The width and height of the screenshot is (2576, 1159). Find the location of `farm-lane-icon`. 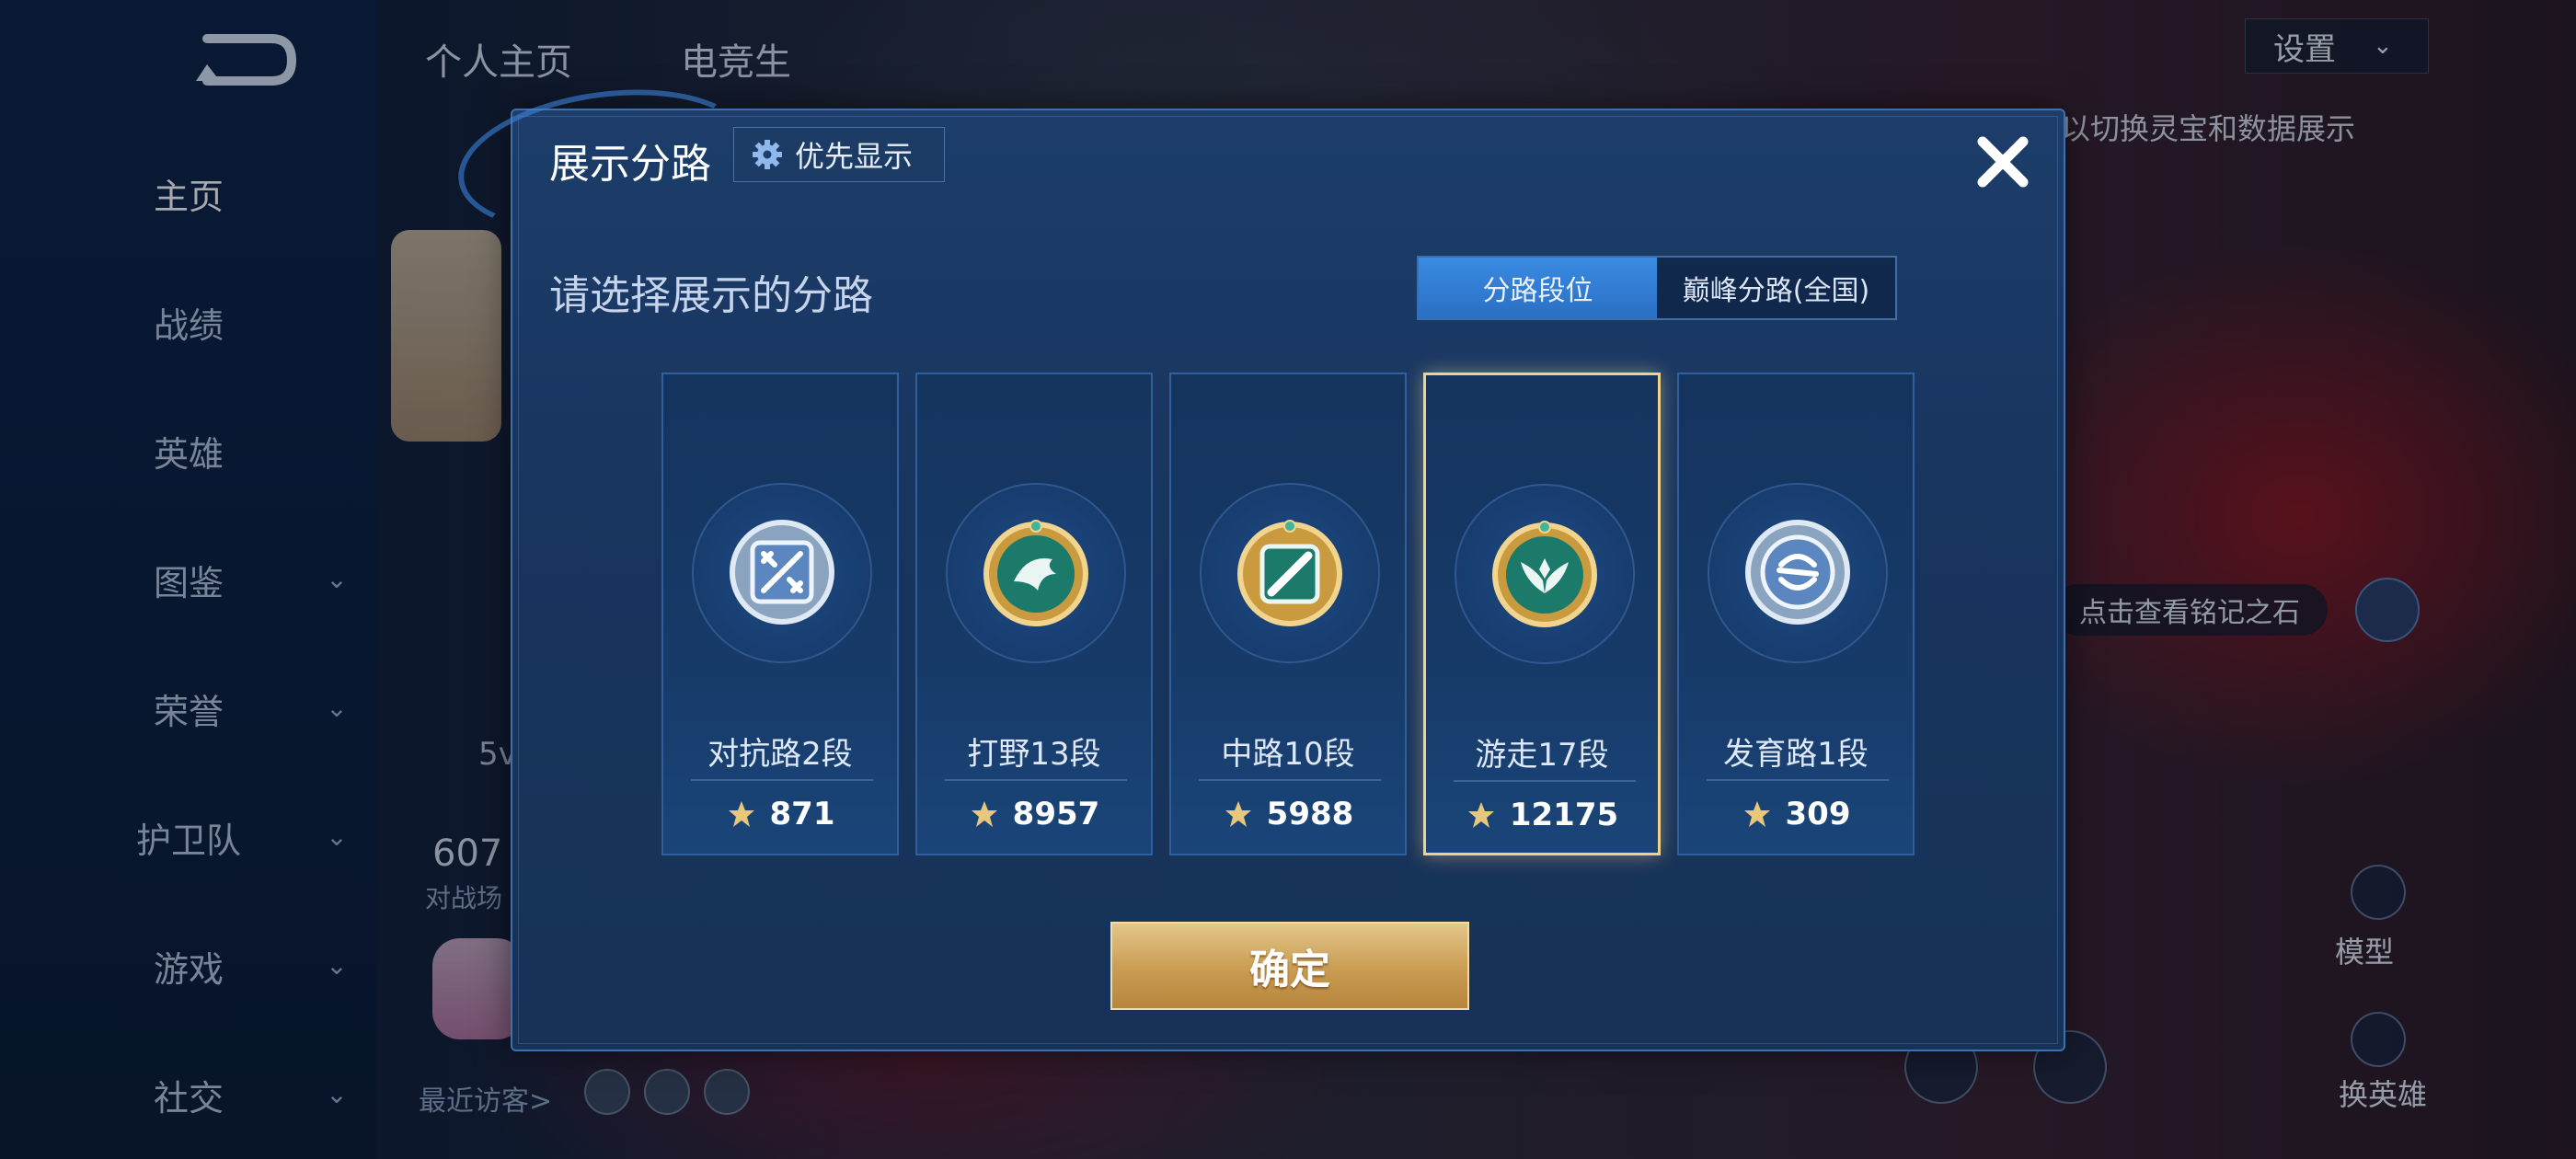

farm-lane-icon is located at coordinates (1797, 572).